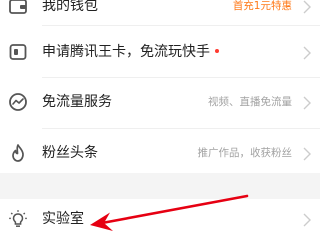 The height and width of the screenshot is (240, 320). What do you see at coordinates (70, 153) in the screenshot?
I see `menu-item-label: 粉丝头条` at bounding box center [70, 153].